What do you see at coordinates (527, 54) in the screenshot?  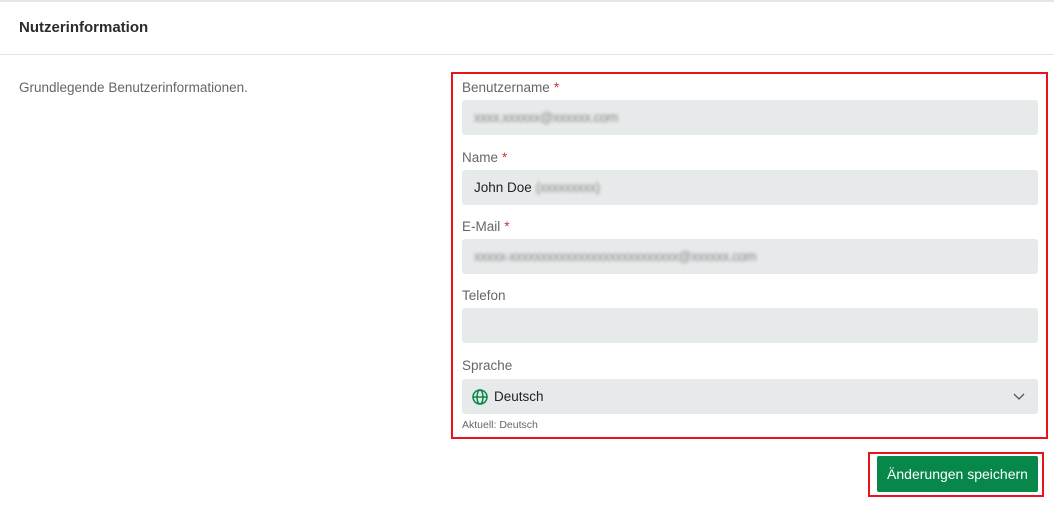 I see `divider` at bounding box center [527, 54].